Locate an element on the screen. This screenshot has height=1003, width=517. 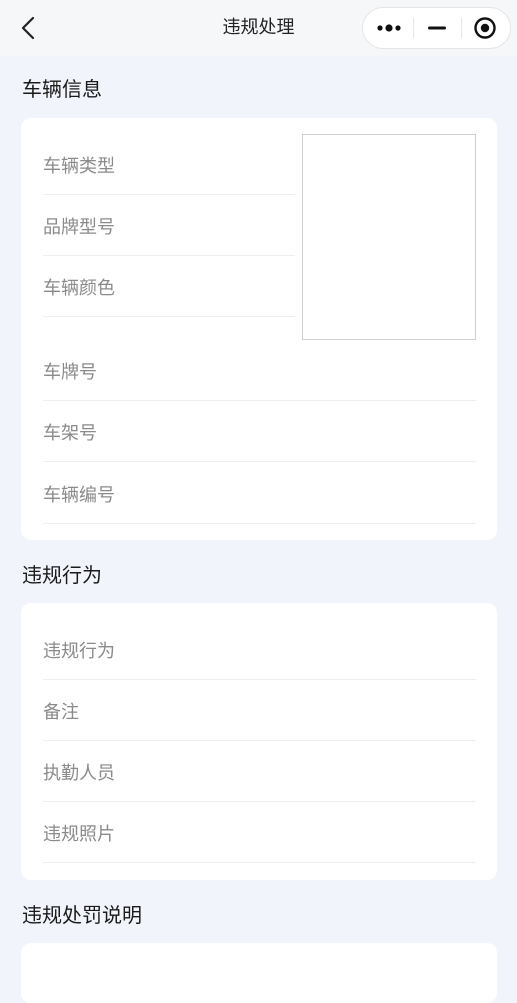
row-remarks: 备注 is located at coordinates (259, 710).